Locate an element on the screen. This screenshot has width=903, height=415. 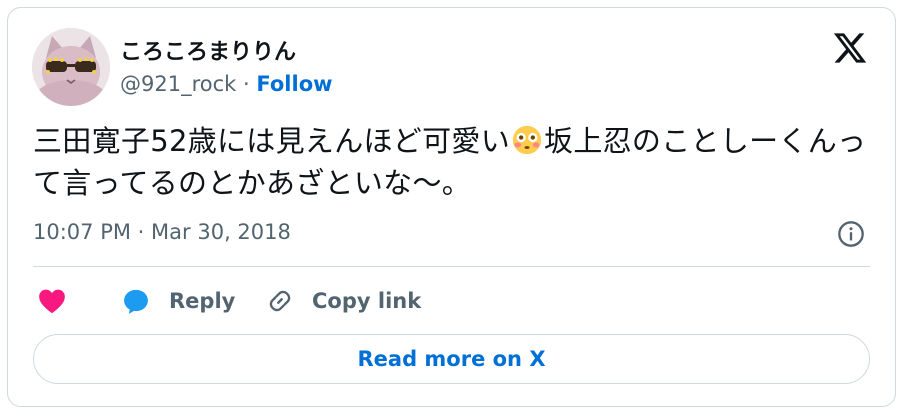
x-logo-icon is located at coordinates (850, 48).